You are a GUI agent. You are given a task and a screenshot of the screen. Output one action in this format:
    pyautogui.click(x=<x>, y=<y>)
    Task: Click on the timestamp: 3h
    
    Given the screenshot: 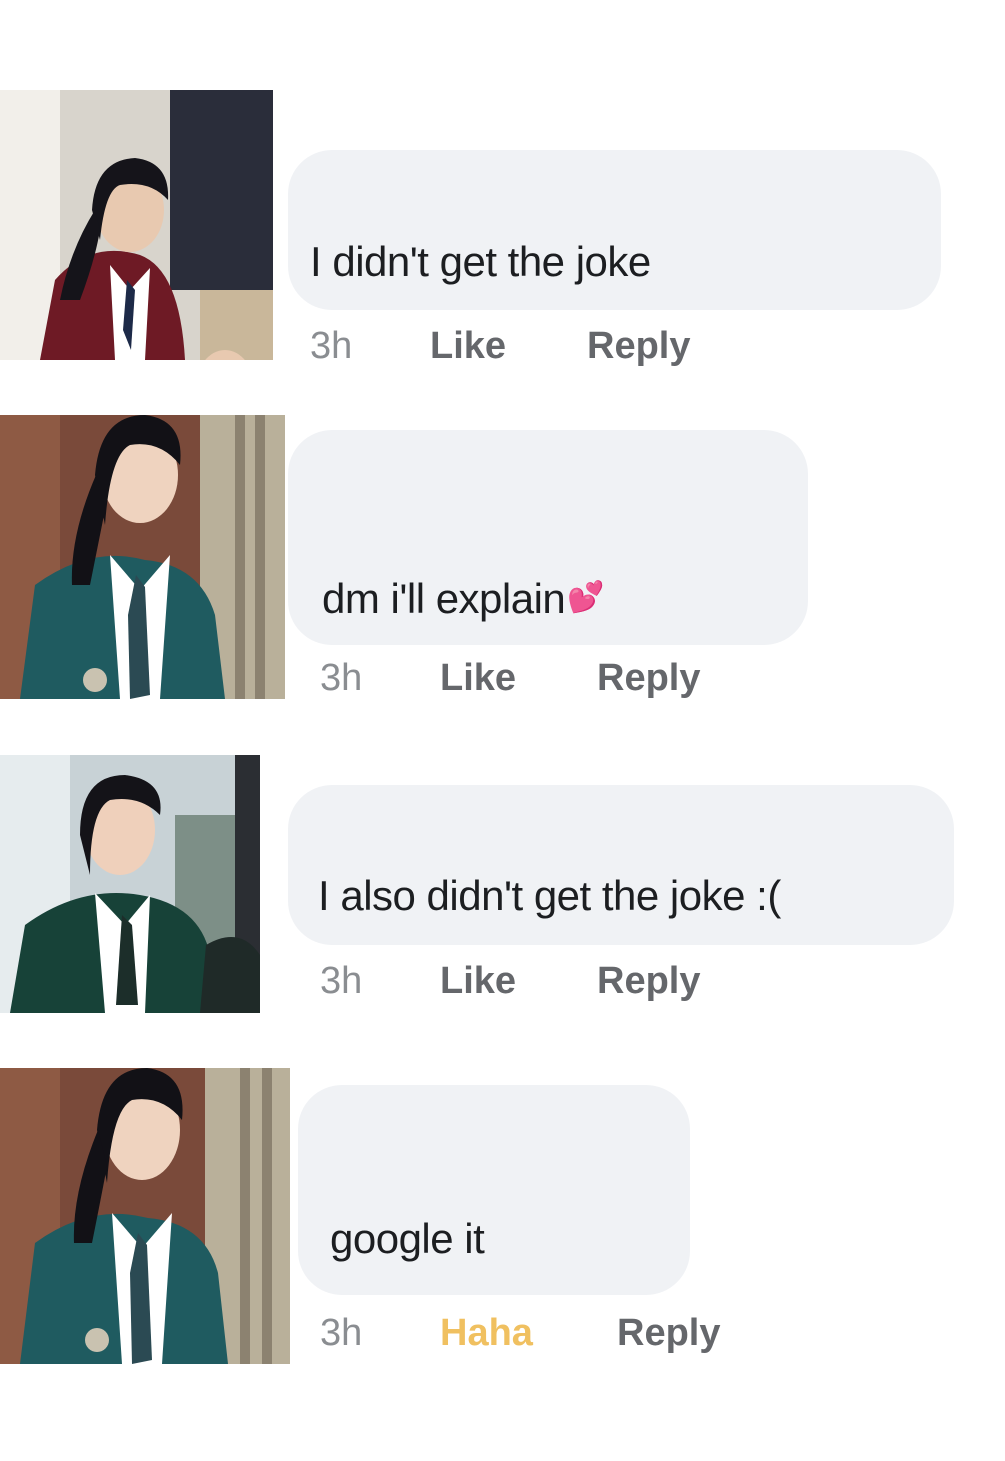 What is the action you would take?
    pyautogui.click(x=341, y=1333)
    